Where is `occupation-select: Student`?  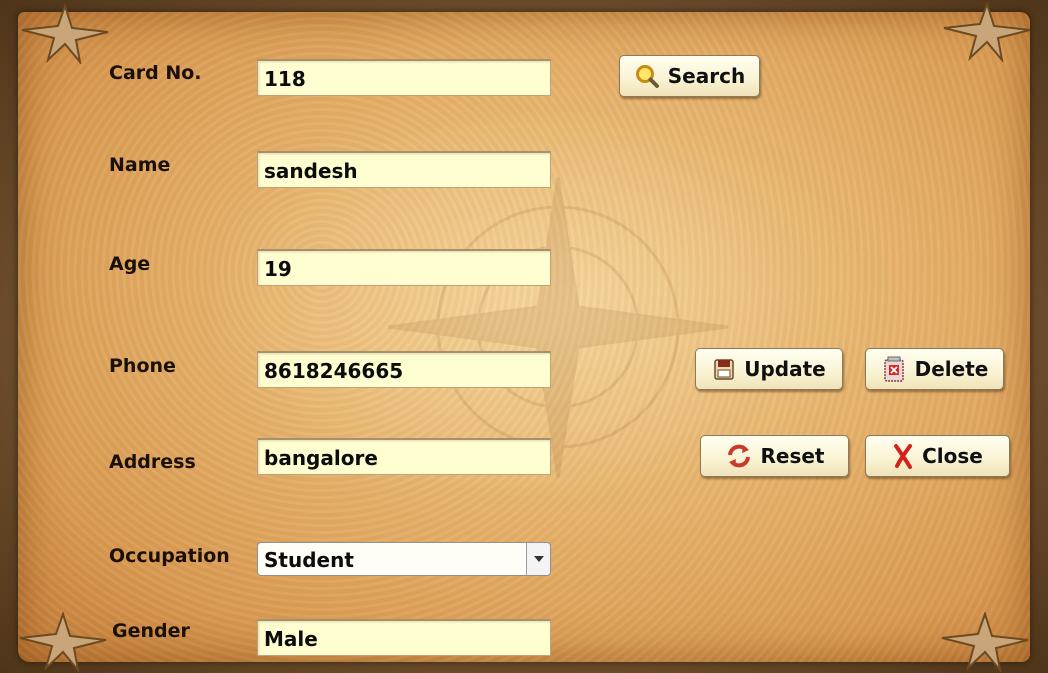 occupation-select: Student is located at coordinates (404, 559).